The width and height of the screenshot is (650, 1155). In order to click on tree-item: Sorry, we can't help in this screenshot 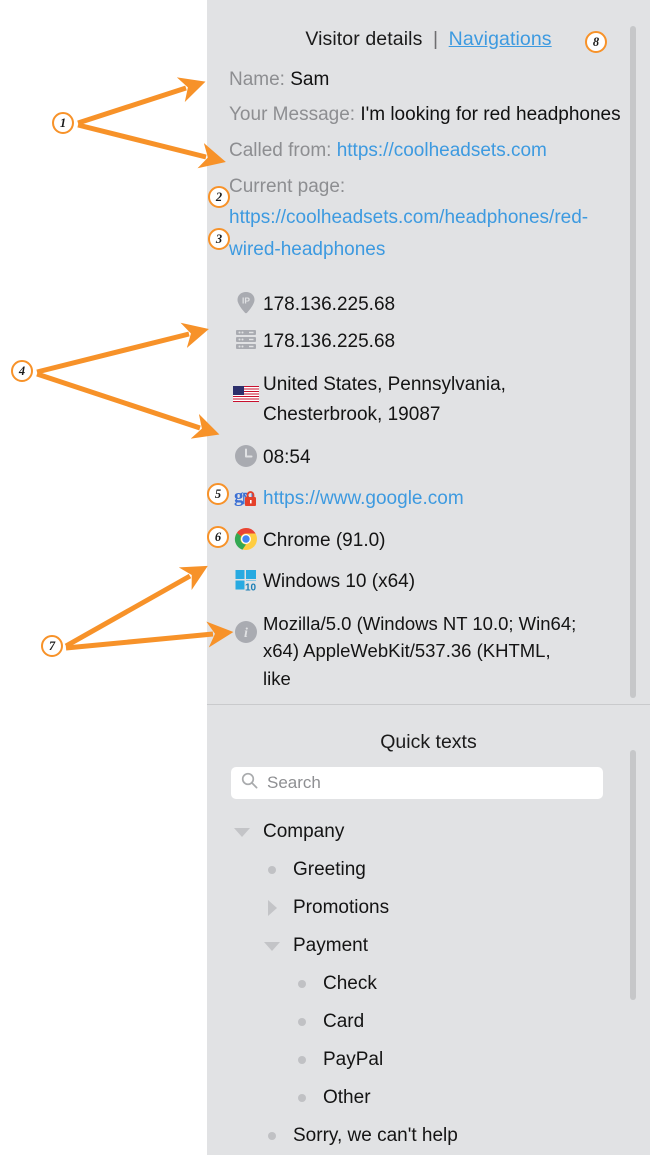, I will do `click(428, 1136)`.